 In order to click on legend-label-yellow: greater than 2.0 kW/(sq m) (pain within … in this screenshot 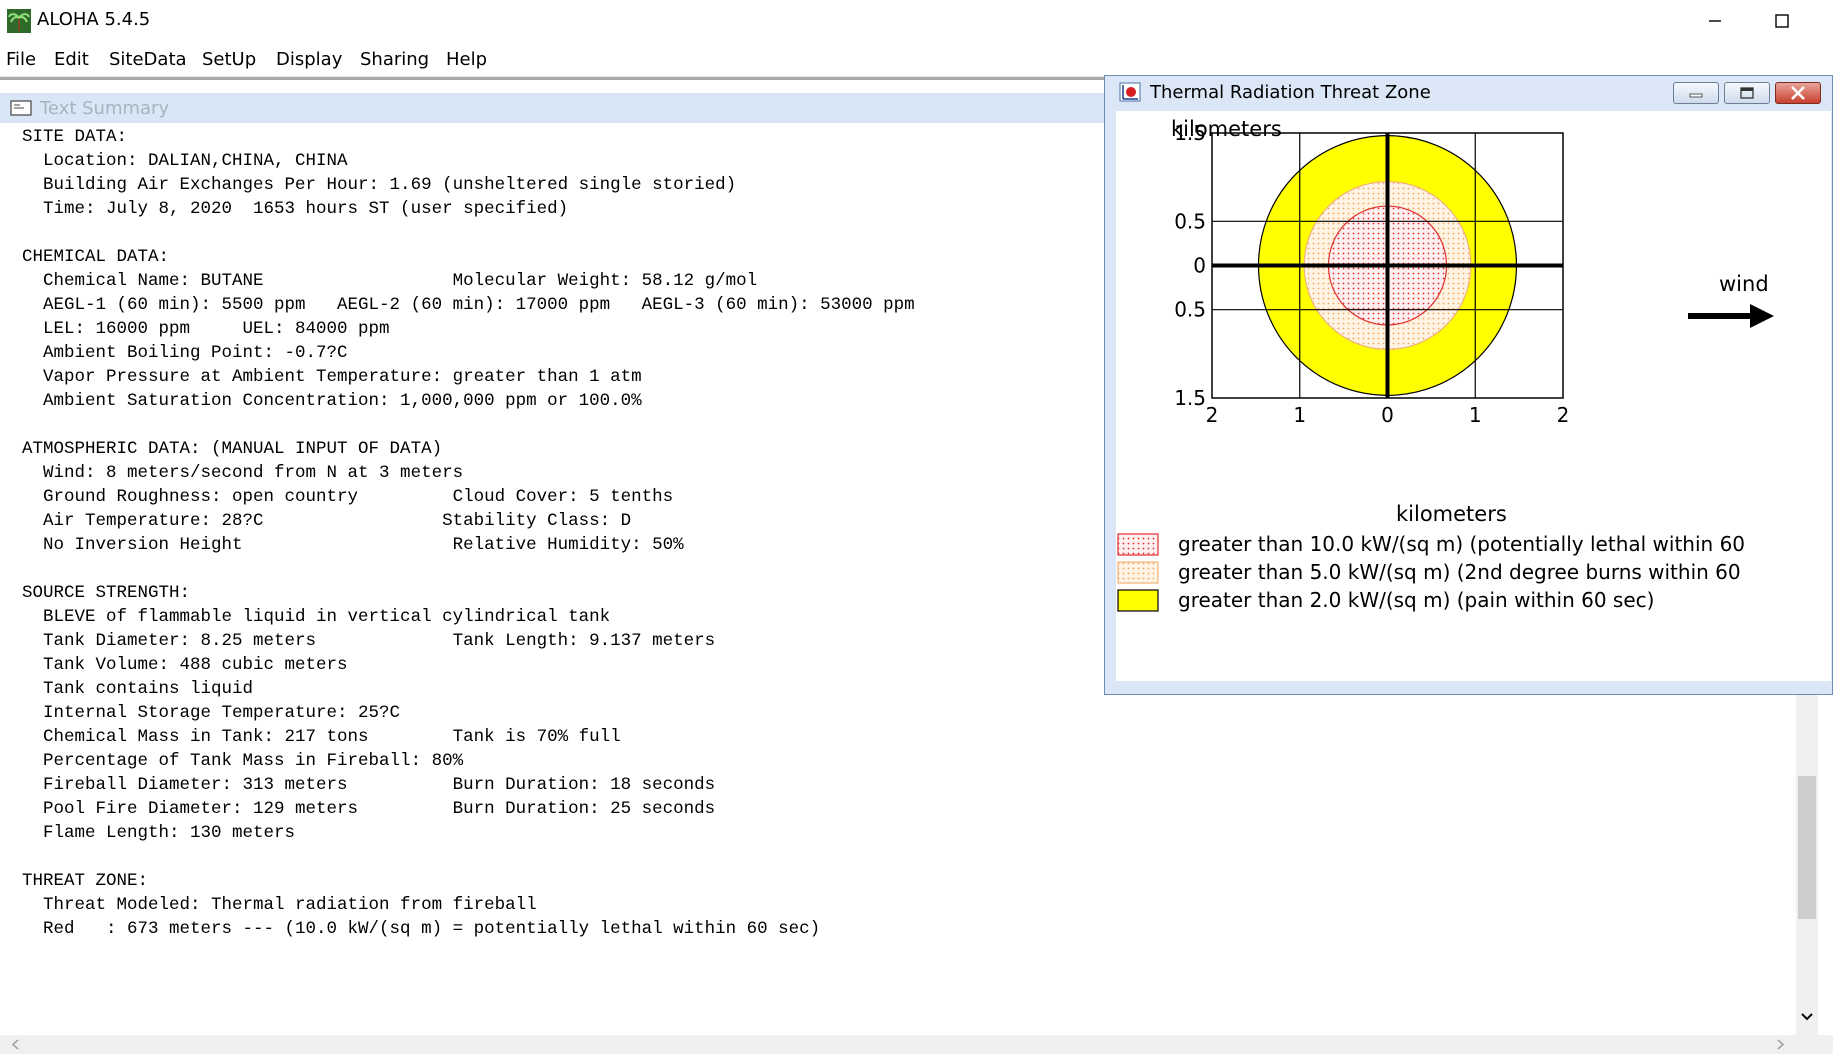, I will do `click(1416, 600)`.